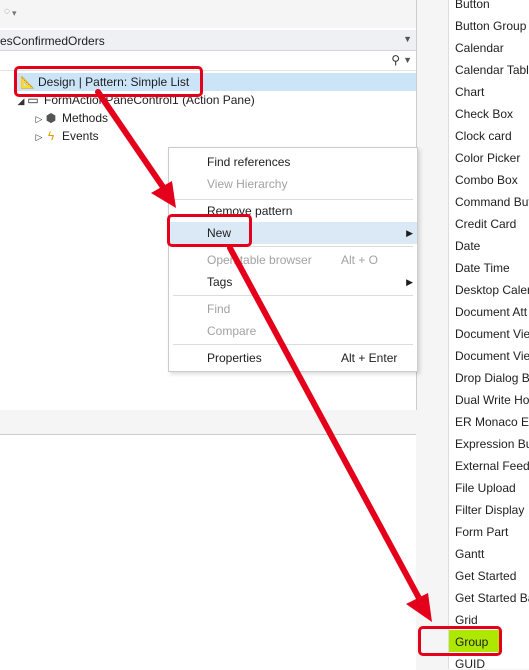  I want to click on toolbox-item: Color Picker, so click(489, 158).